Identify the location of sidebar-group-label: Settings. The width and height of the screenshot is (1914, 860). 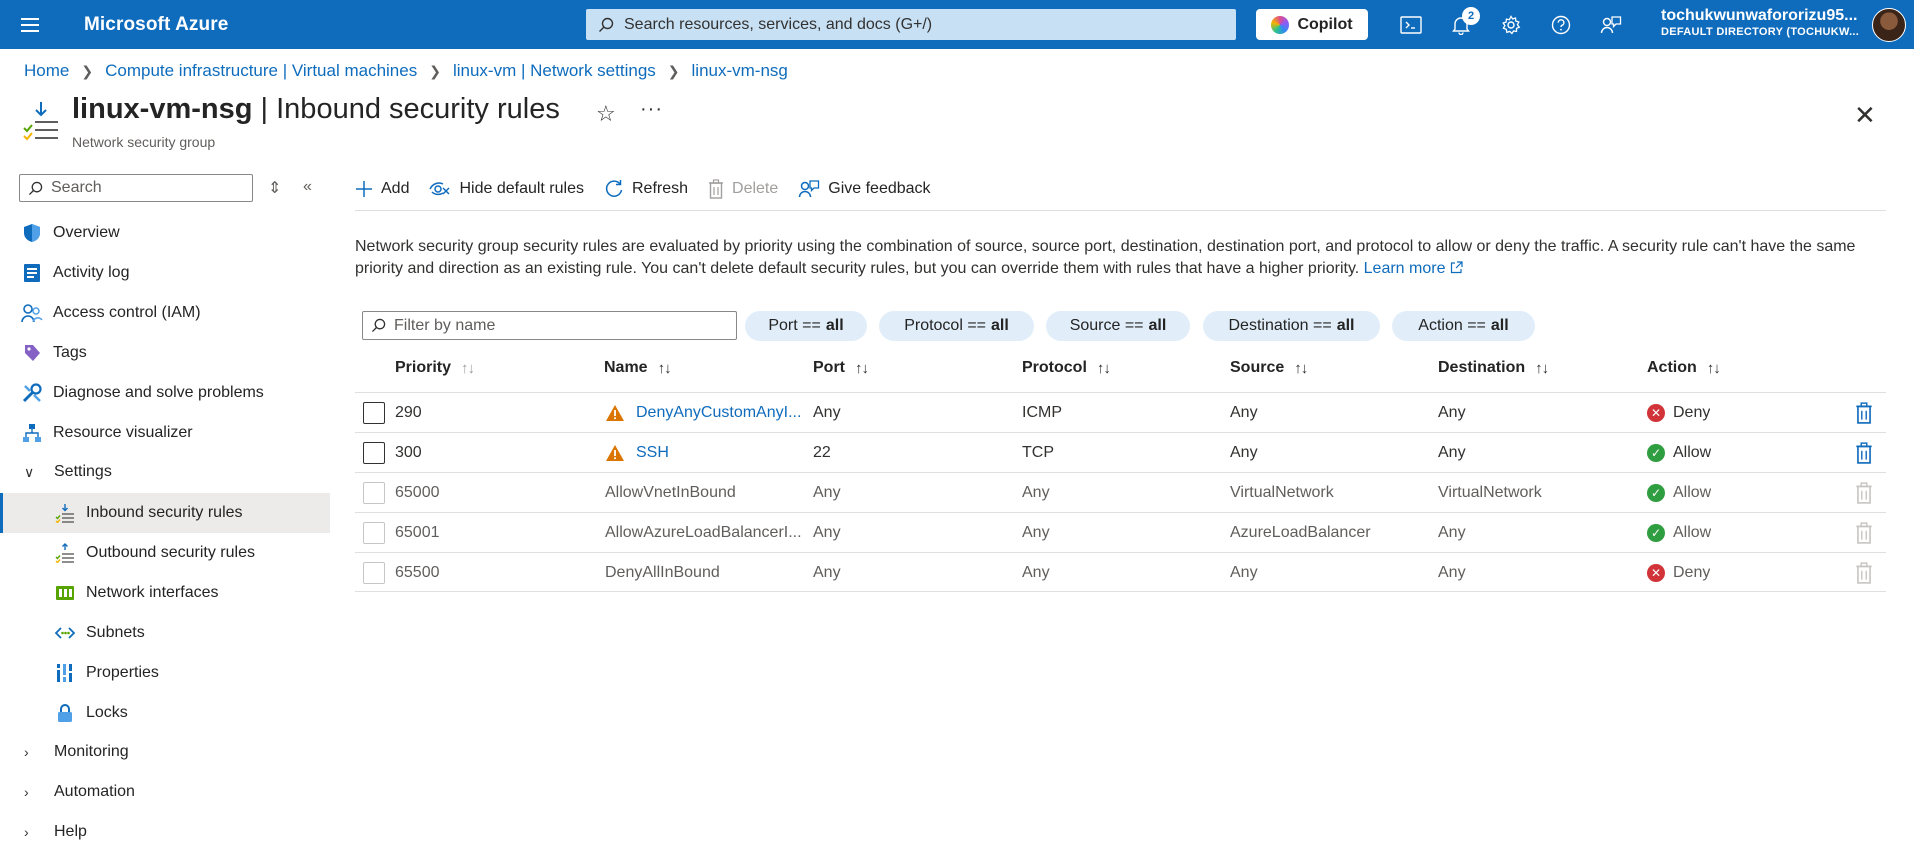
(83, 471).